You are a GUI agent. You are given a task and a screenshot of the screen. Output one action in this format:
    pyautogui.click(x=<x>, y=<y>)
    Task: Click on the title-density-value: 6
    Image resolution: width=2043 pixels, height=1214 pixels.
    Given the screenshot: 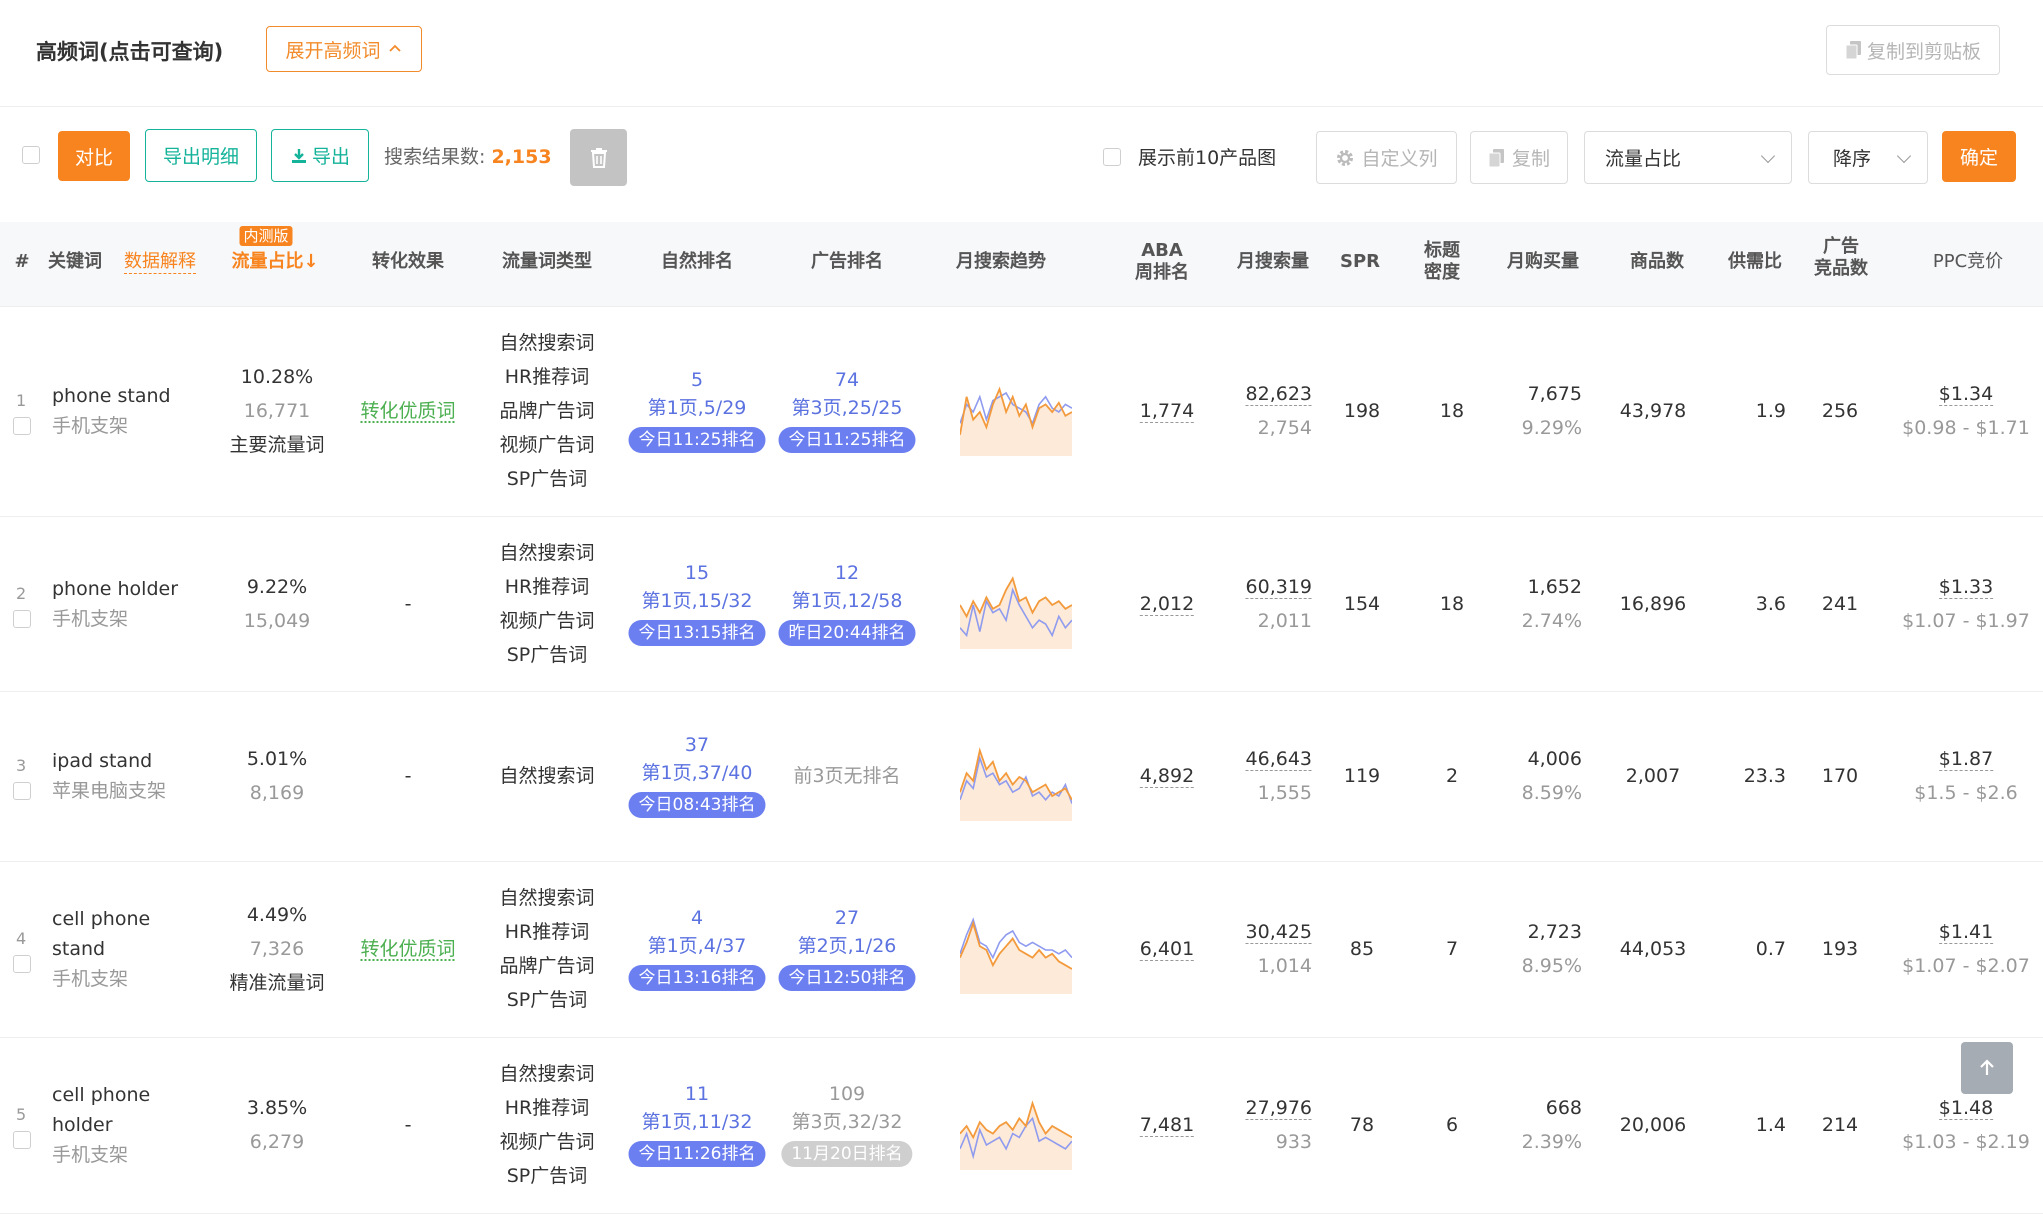 What is the action you would take?
    pyautogui.click(x=1452, y=1125)
    